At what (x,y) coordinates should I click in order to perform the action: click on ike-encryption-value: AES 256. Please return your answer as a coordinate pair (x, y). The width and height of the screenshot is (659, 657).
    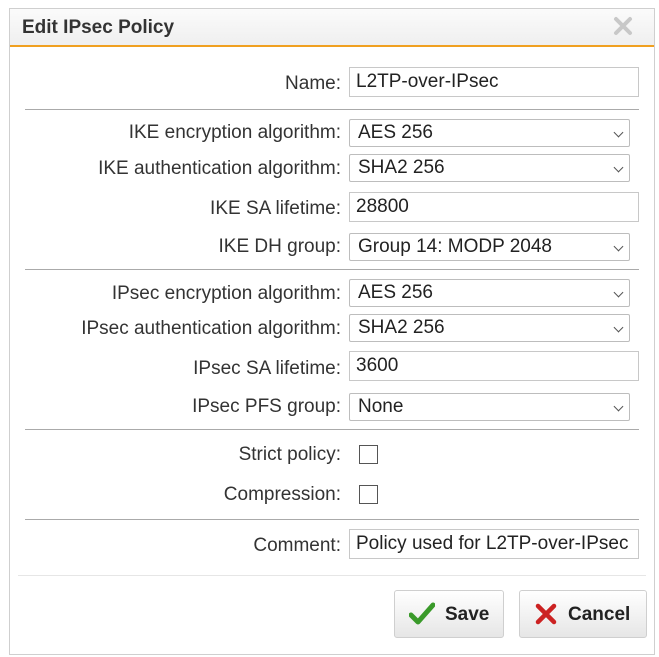
    Looking at the image, I should click on (395, 132).